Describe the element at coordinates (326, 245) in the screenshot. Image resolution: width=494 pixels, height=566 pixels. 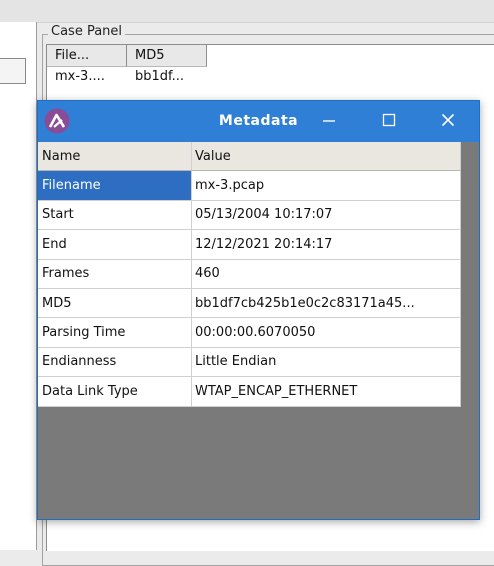
I see `row-value-cell: 12/12/2021 20:14:17` at that location.